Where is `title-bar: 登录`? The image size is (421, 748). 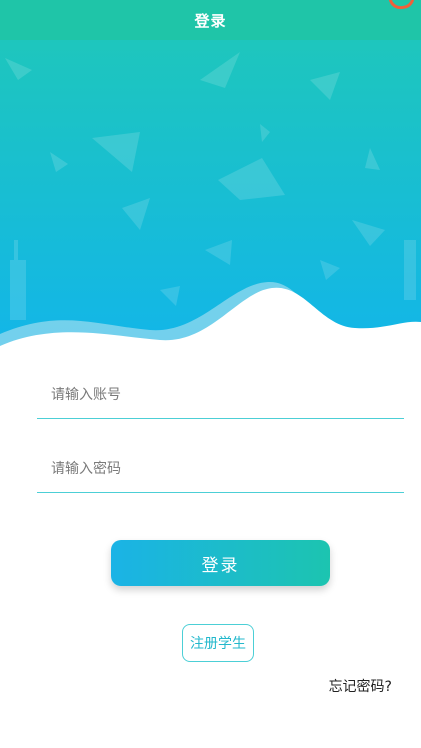
title-bar: 登录 is located at coordinates (210, 20).